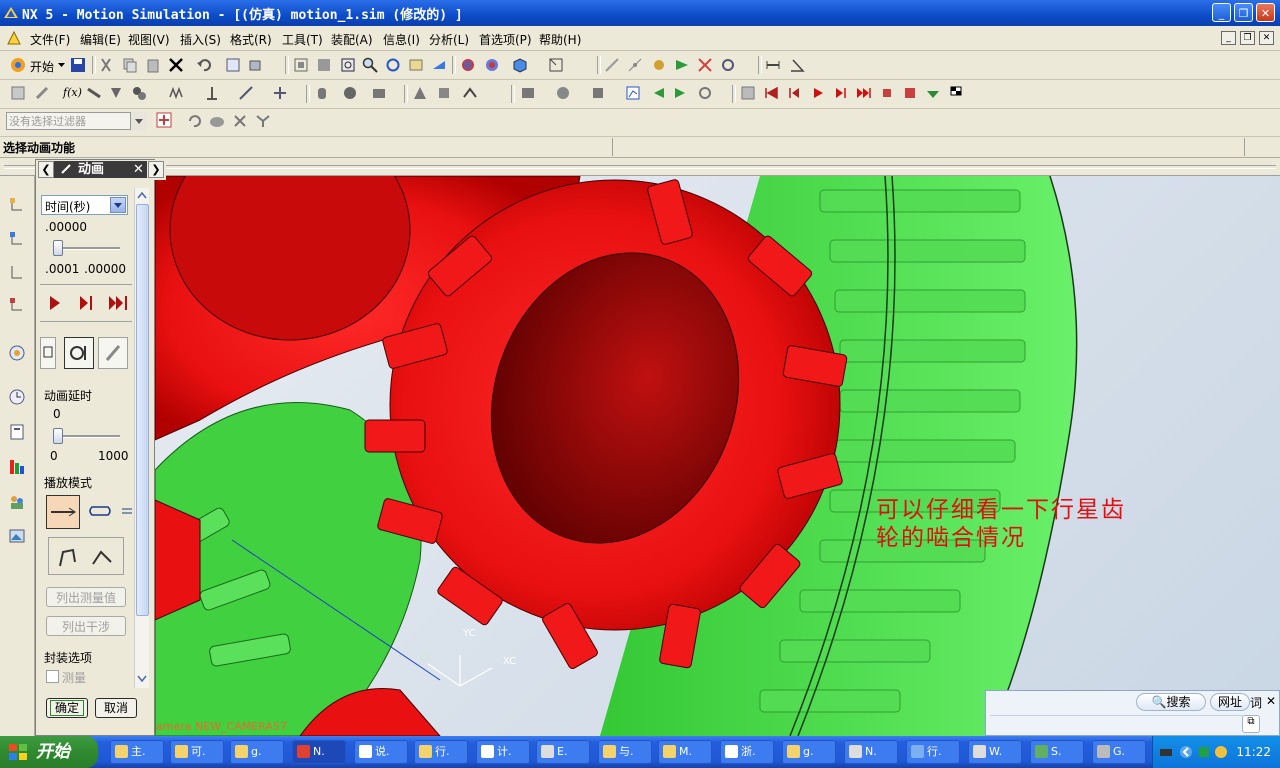 The width and height of the screenshot is (1280, 768). I want to click on panel-back-button: ❮, so click(46, 169).